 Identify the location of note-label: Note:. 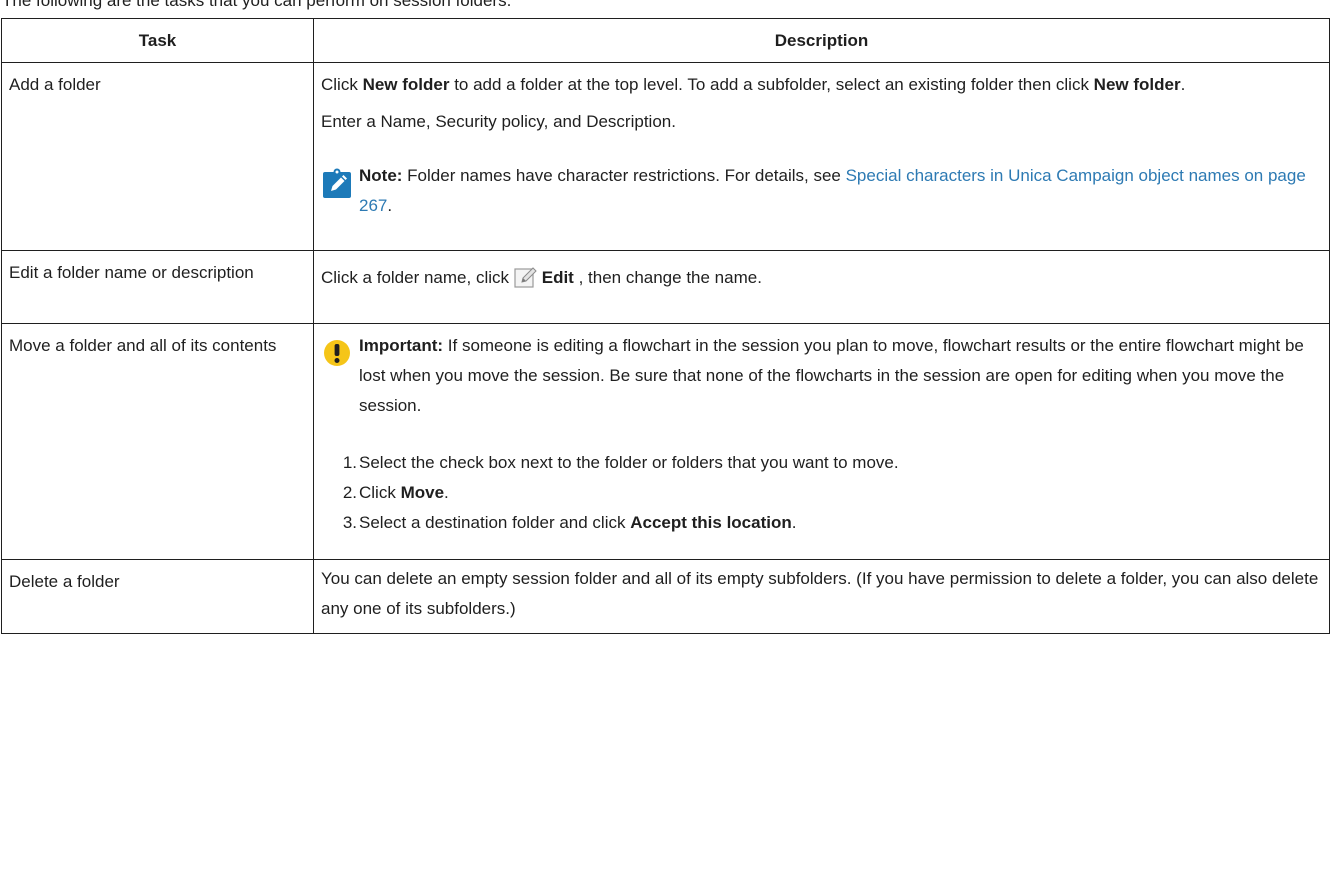
(381, 175).